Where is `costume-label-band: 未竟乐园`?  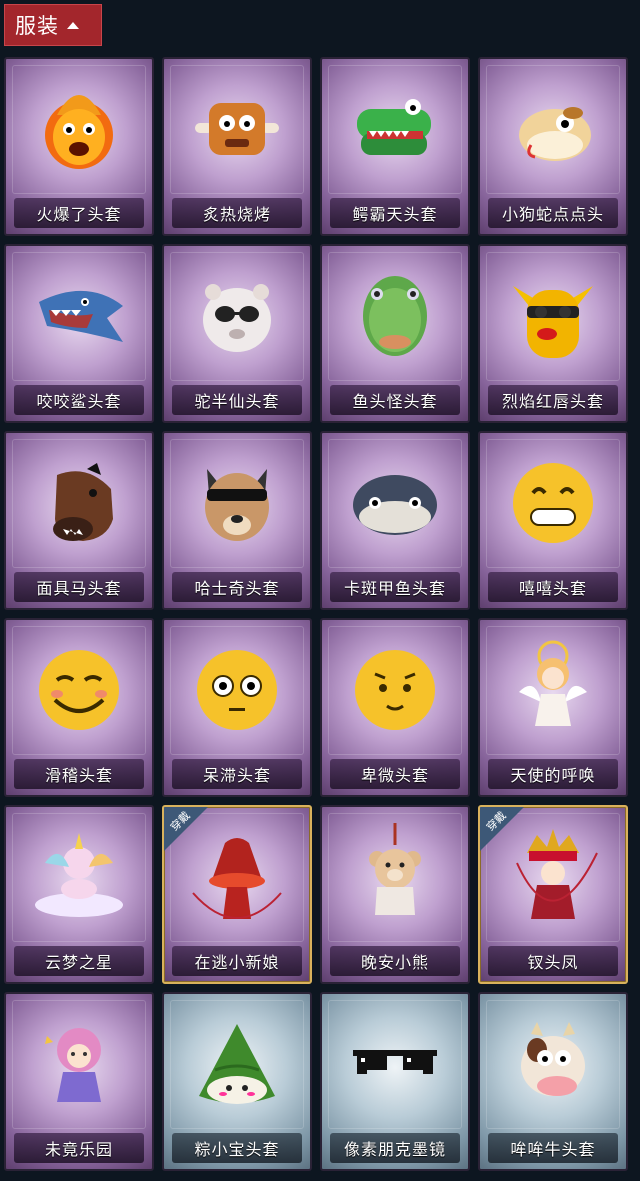
costume-label-band: 未竟乐园 is located at coordinates (79, 1148).